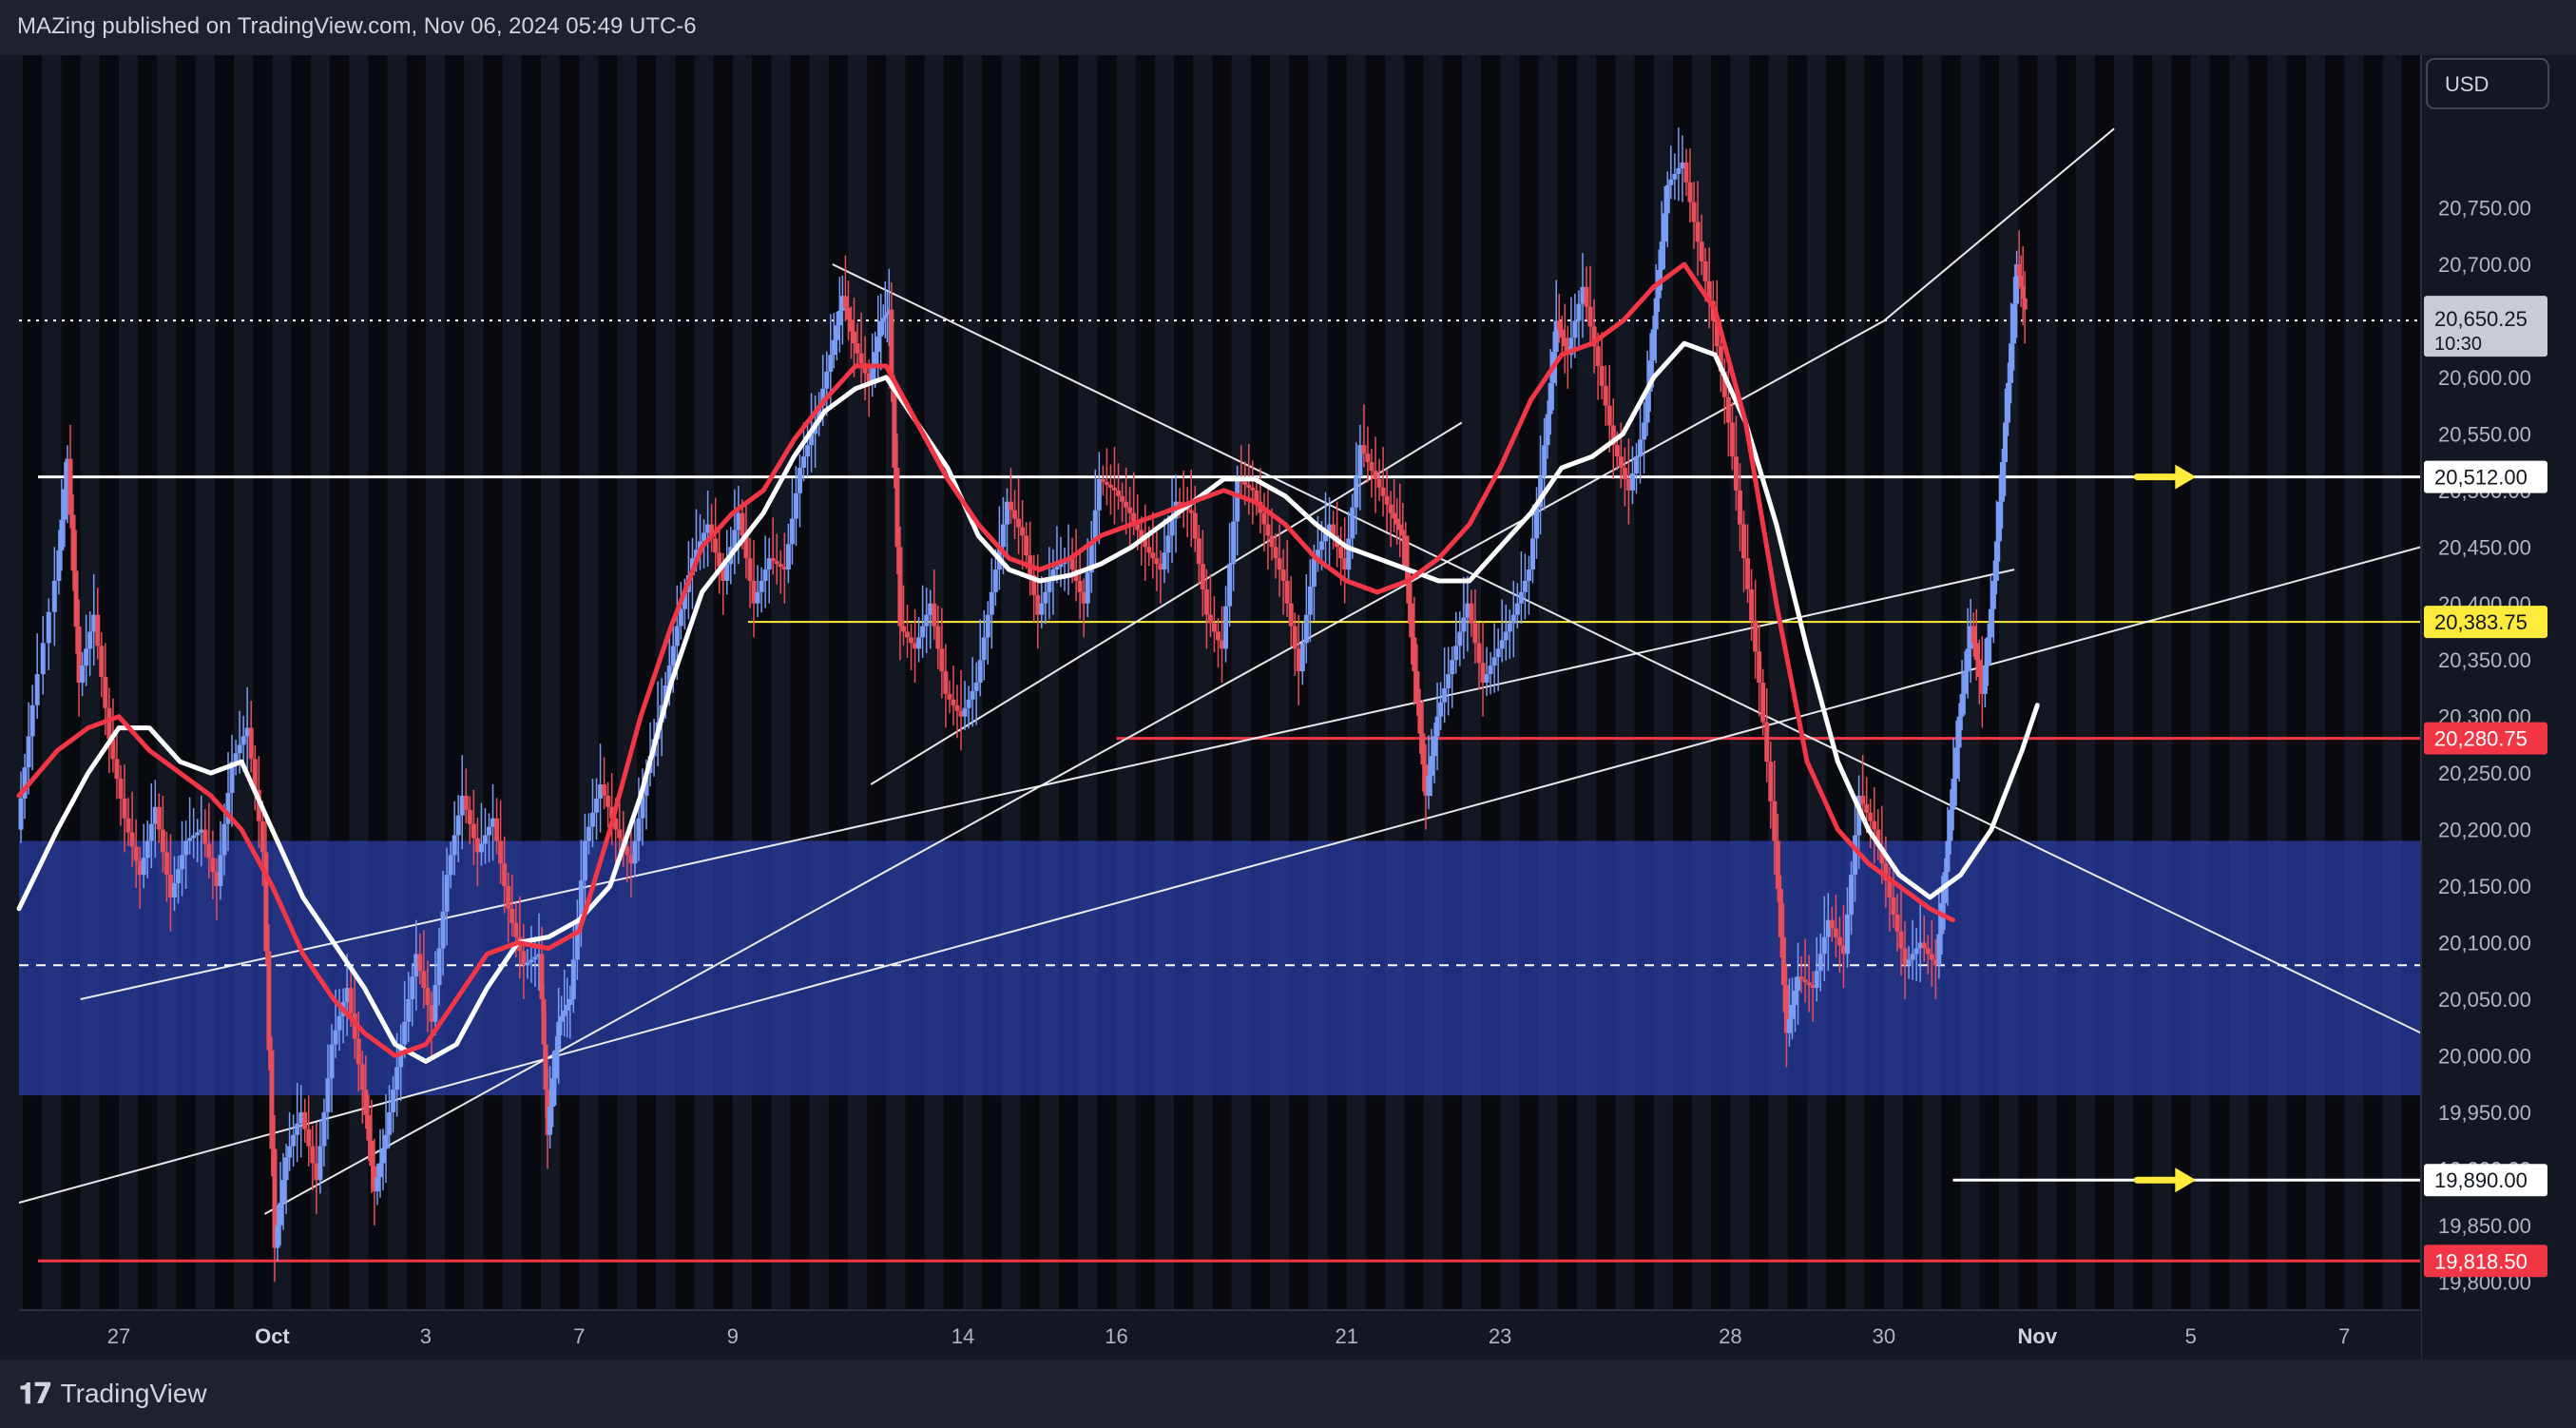 The height and width of the screenshot is (1428, 2576). I want to click on time-axis, so click(1220, 1335).